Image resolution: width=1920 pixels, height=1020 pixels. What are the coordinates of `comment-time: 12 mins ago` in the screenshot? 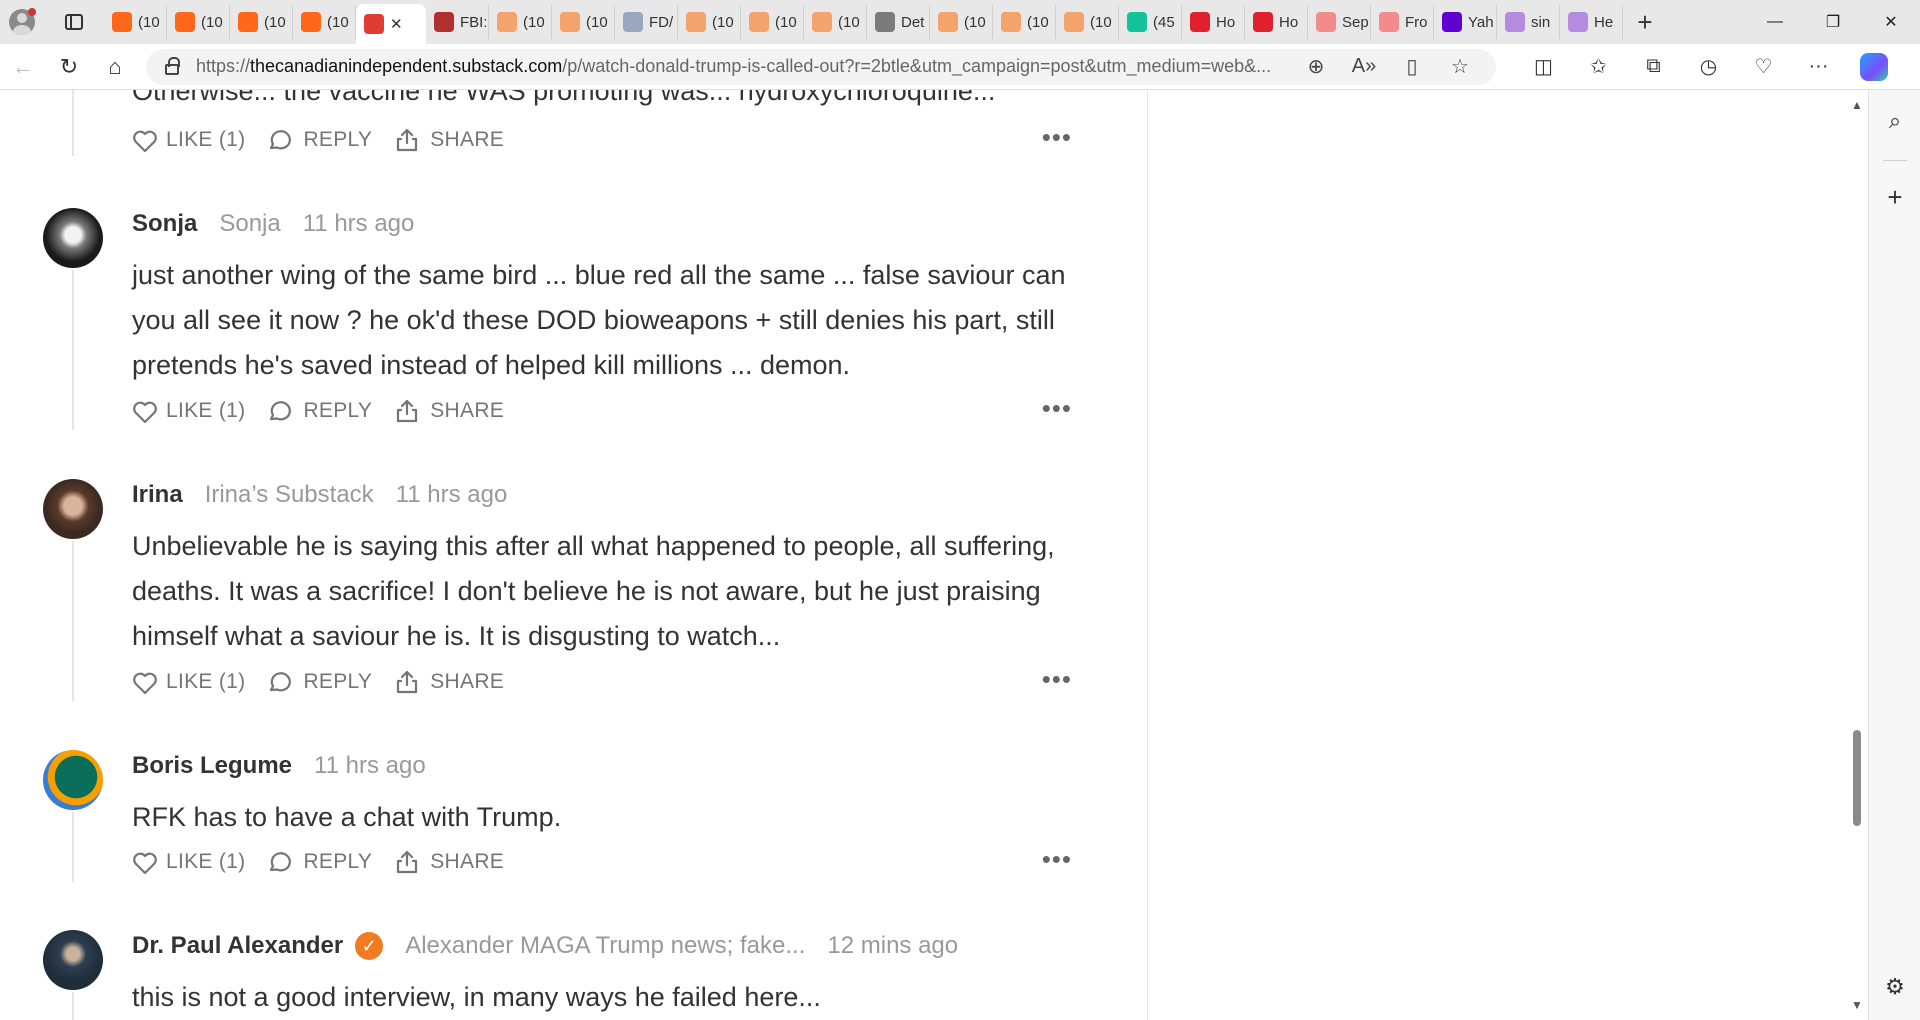 It's located at (892, 946).